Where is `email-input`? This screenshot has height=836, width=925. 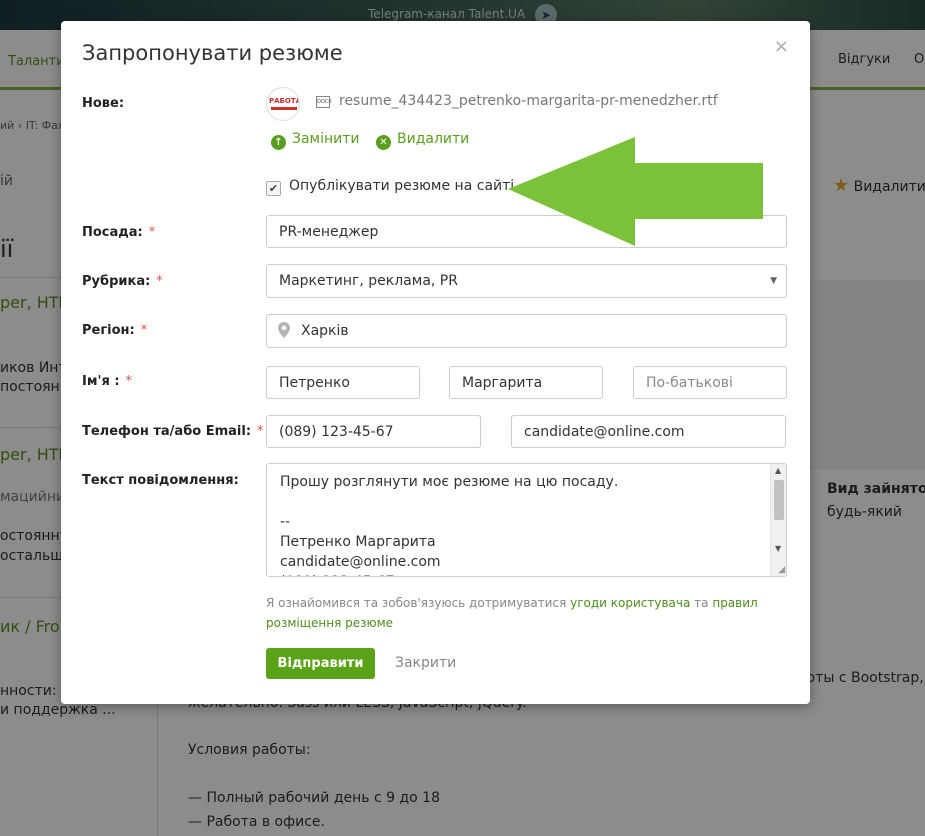 email-input is located at coordinates (648, 431).